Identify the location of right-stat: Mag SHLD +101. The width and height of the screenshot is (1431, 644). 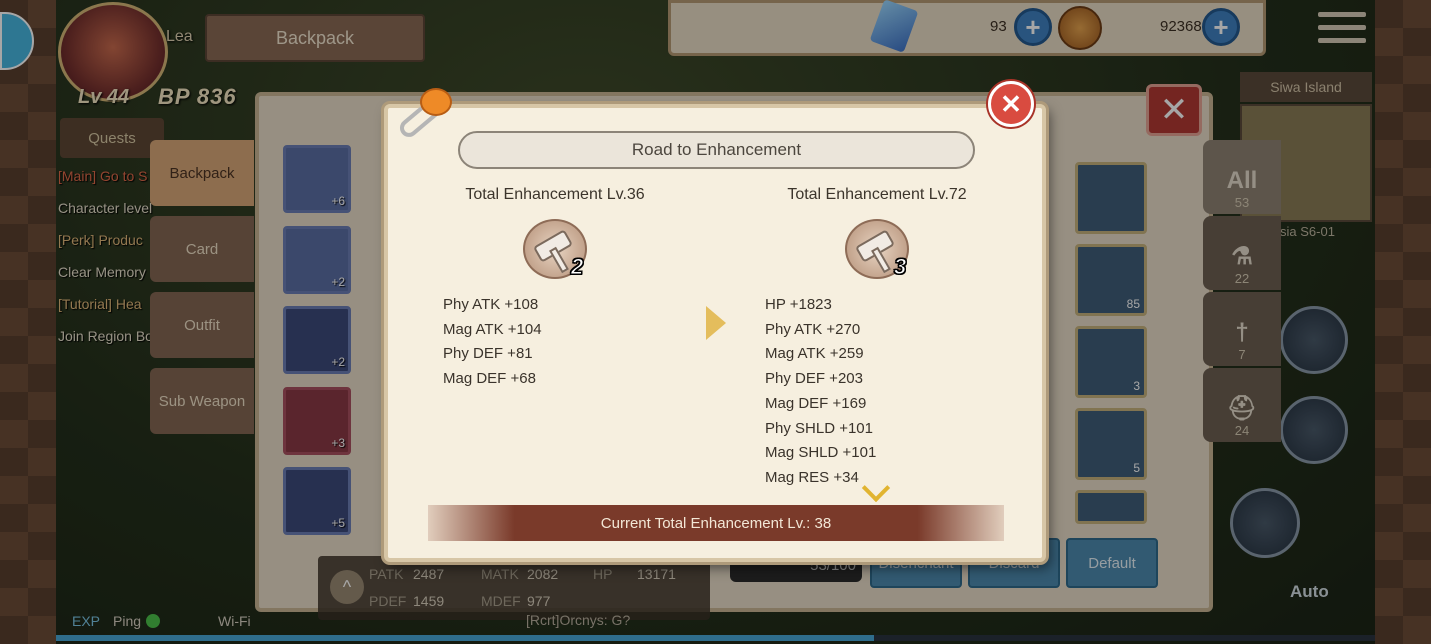
(821, 452).